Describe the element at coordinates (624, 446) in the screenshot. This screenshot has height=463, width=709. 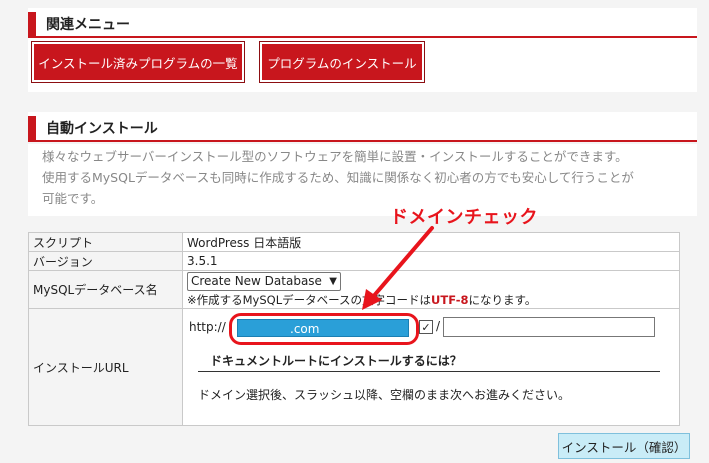
I see `install-confirm-button: インストール（確認）` at that location.